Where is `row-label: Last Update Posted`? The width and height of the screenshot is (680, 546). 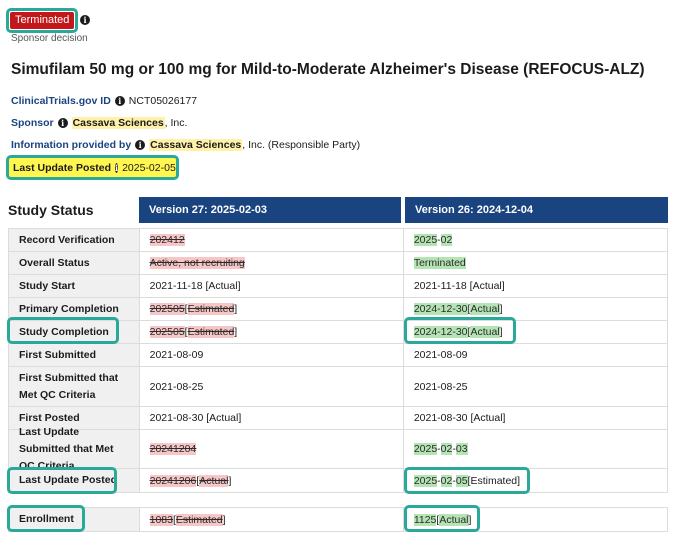 row-label: Last Update Posted is located at coordinates (74, 480).